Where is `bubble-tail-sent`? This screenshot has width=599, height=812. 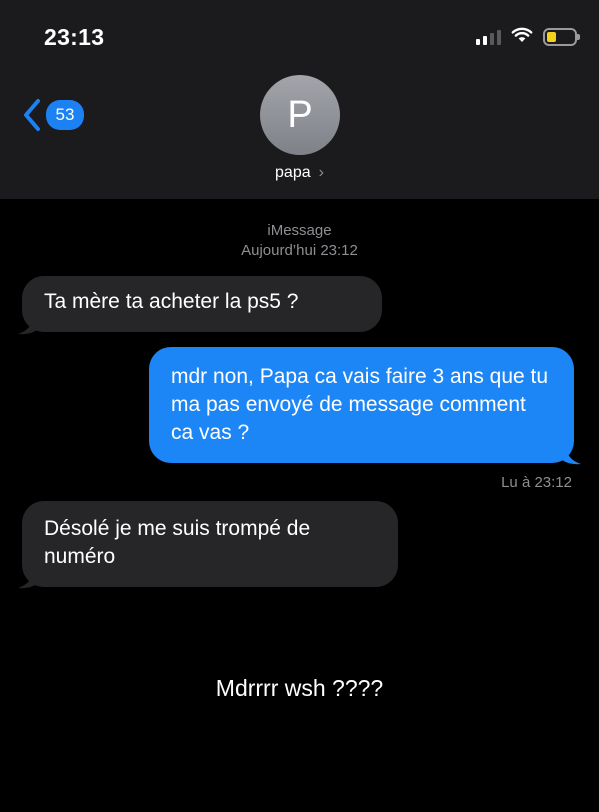 bubble-tail-sent is located at coordinates (570, 454).